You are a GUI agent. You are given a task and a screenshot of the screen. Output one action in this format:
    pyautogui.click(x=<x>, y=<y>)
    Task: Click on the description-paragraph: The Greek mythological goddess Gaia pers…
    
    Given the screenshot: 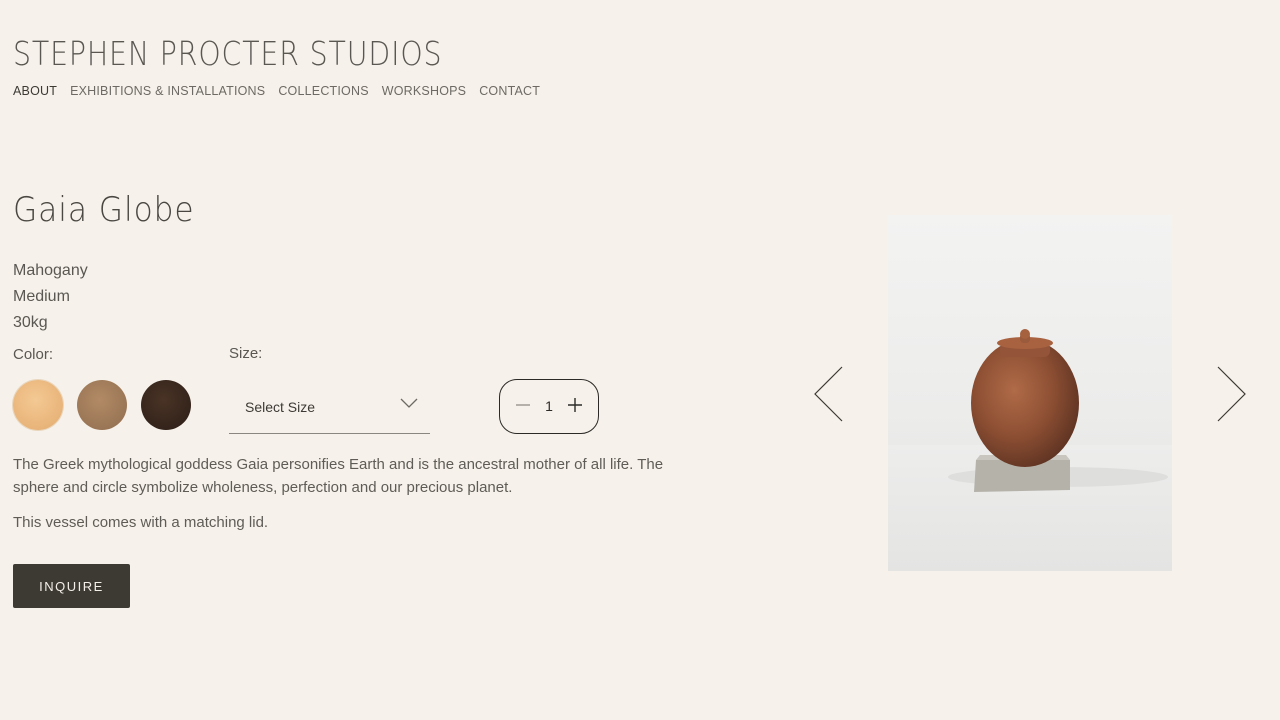 What is the action you would take?
    pyautogui.click(x=338, y=476)
    